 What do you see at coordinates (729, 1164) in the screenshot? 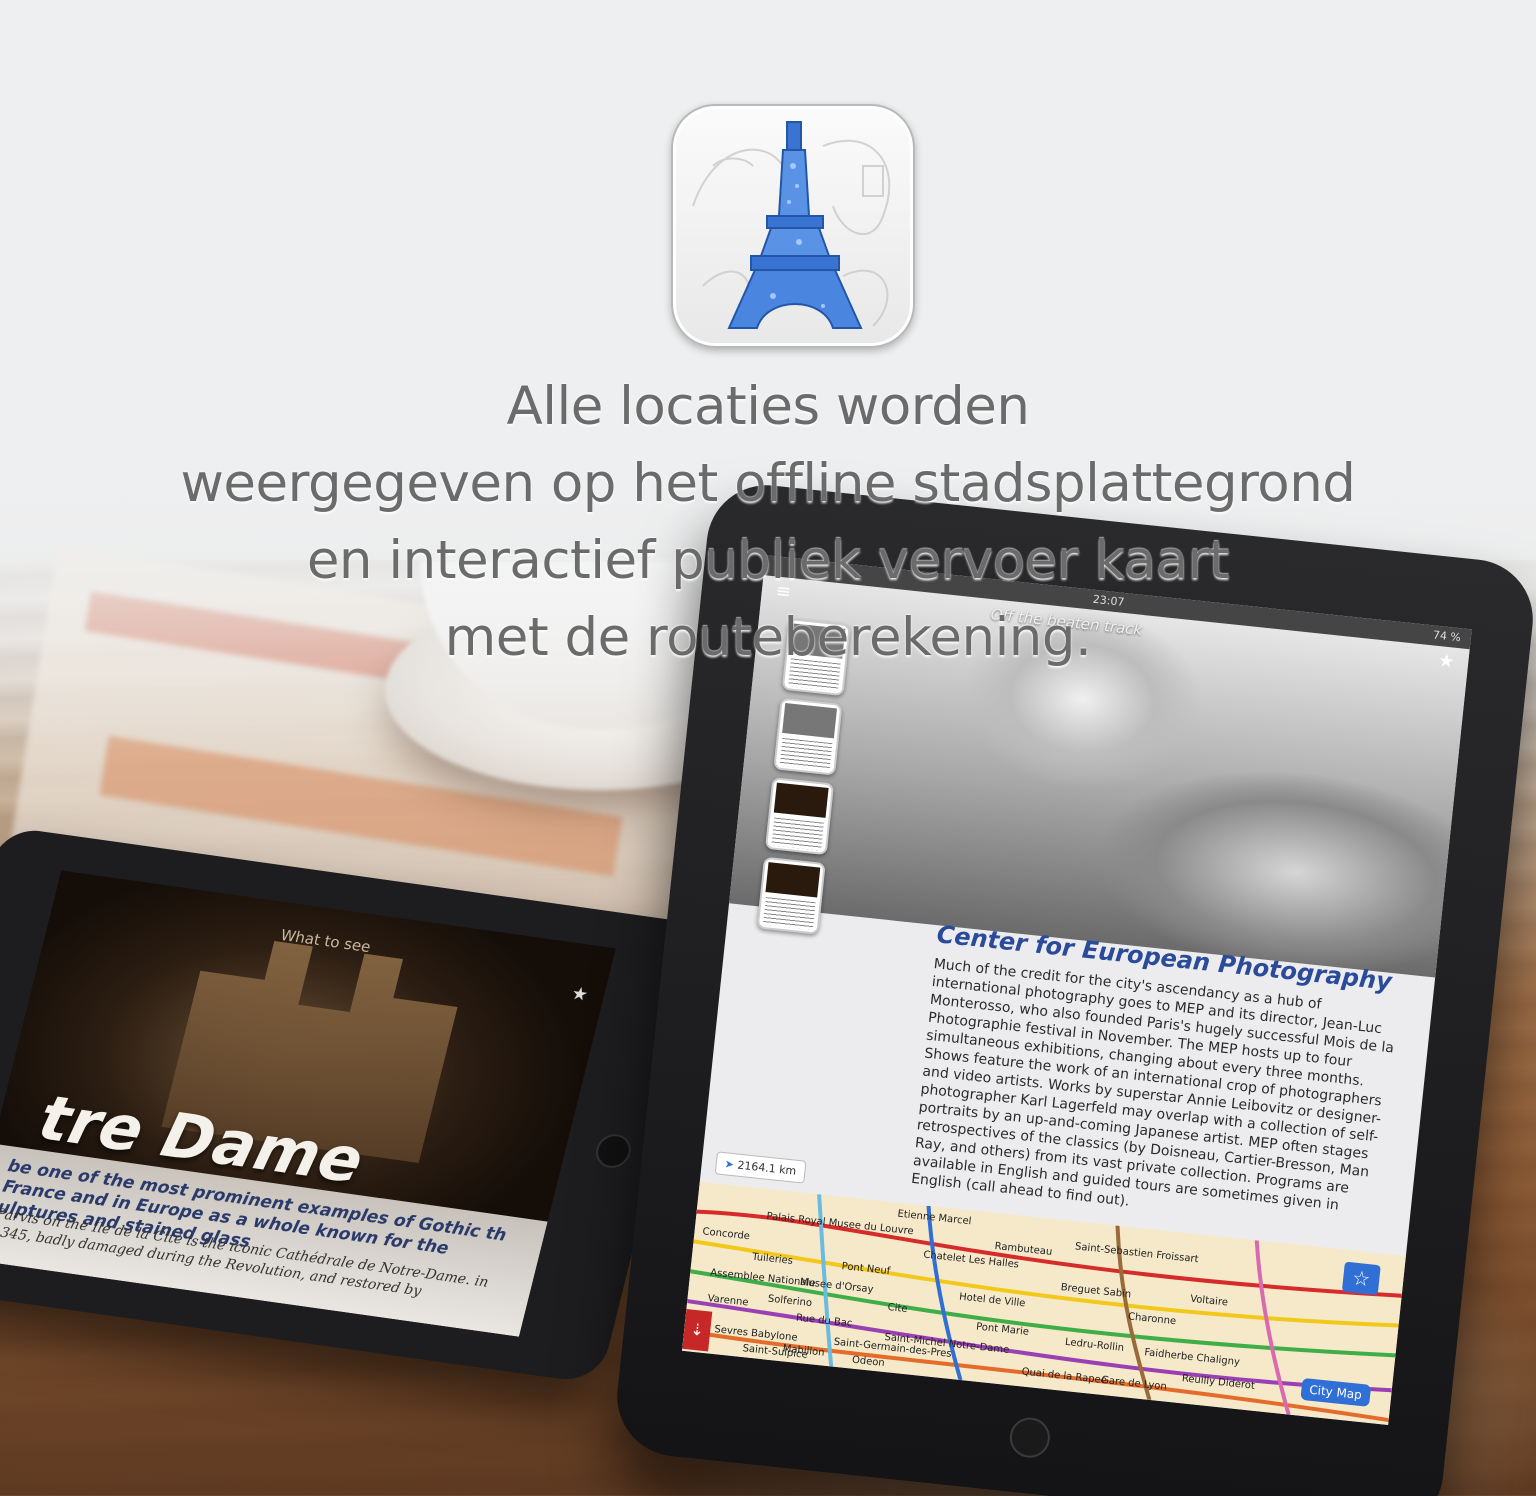
I see `navigation-arrow-icon: ➤` at bounding box center [729, 1164].